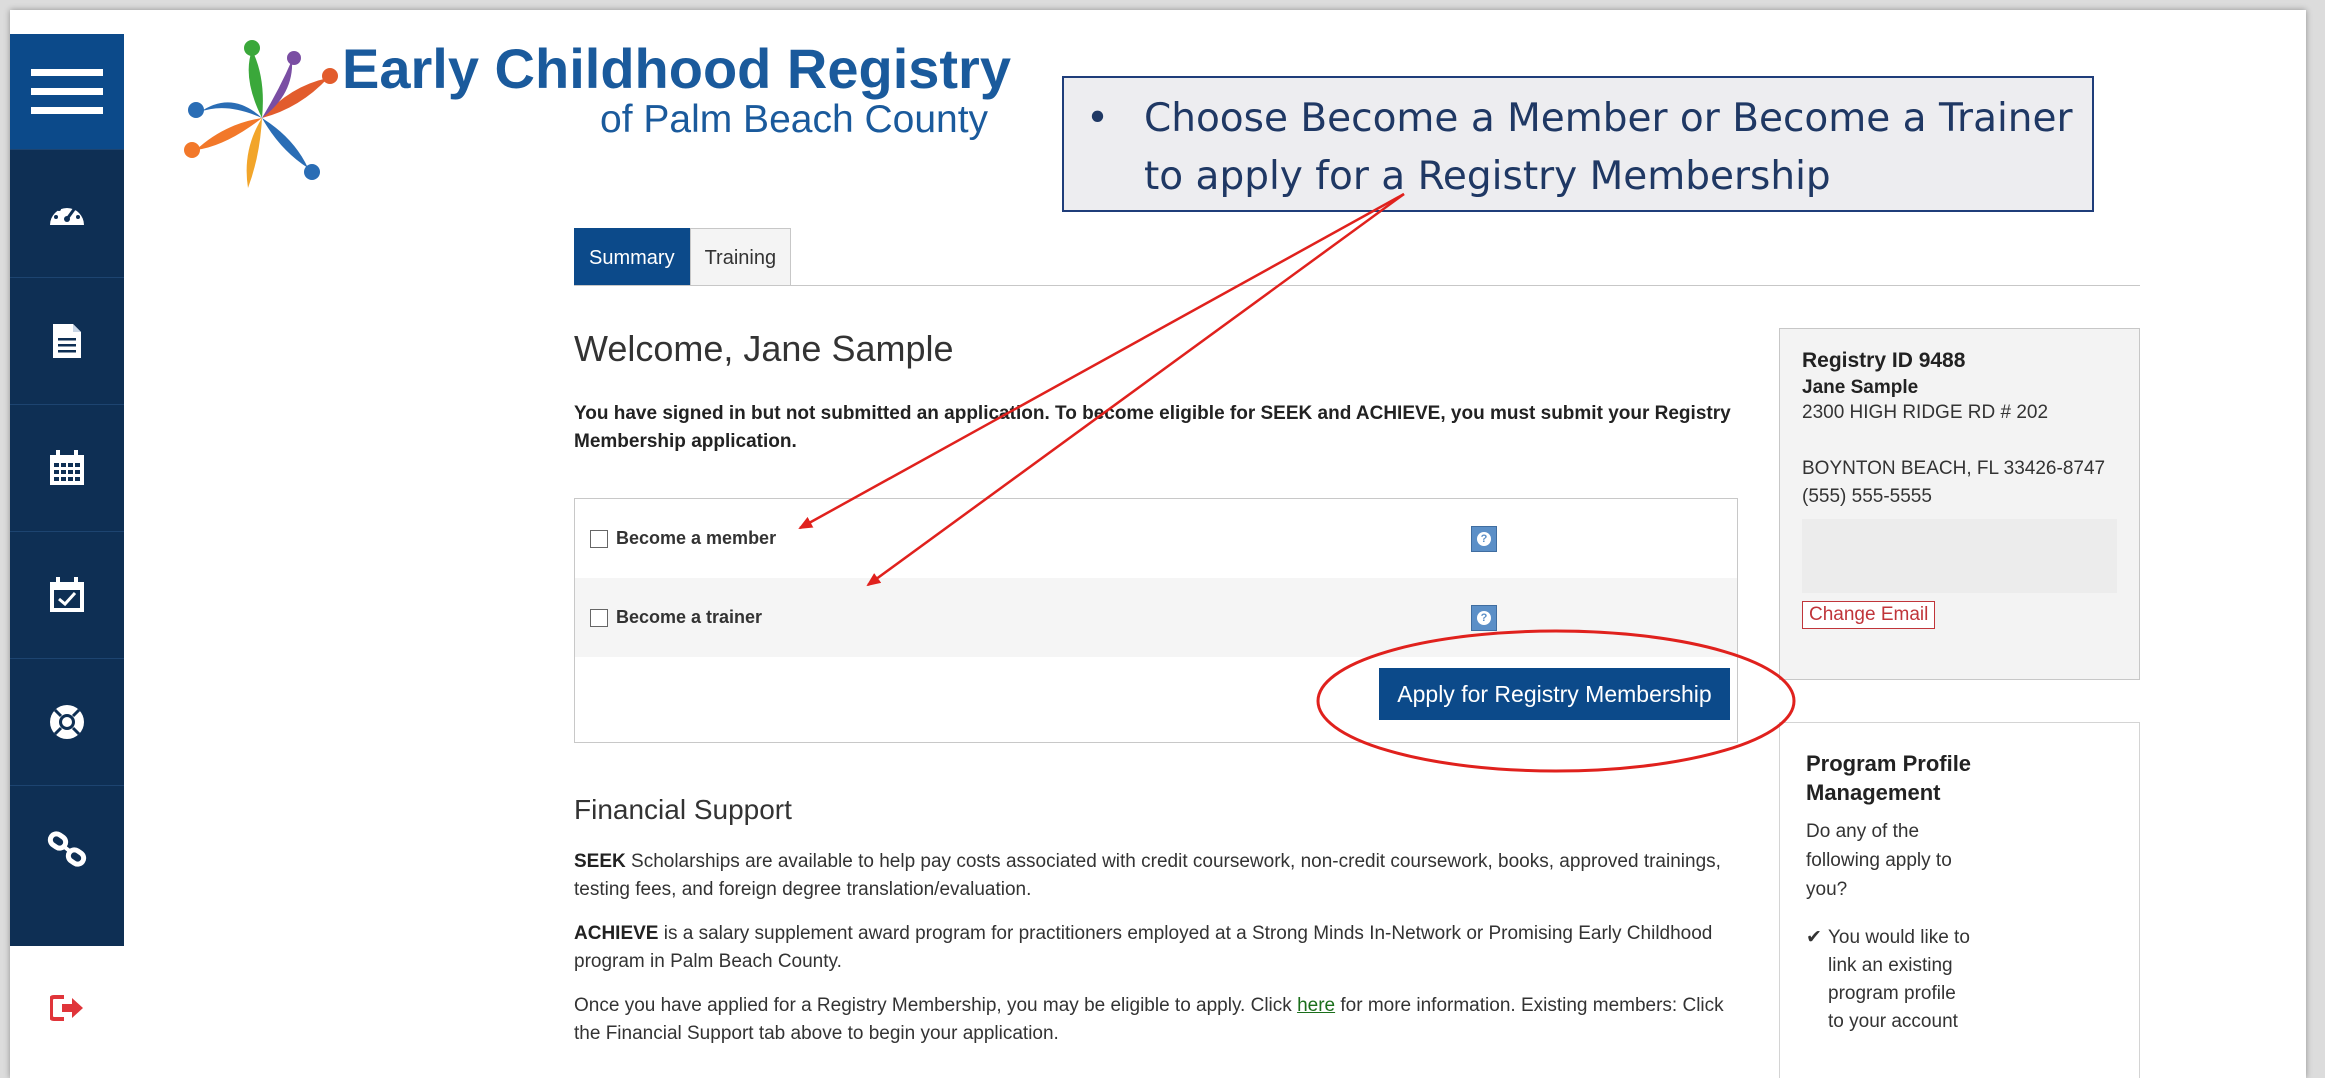  I want to click on registry-logo-mark, so click(261, 114).